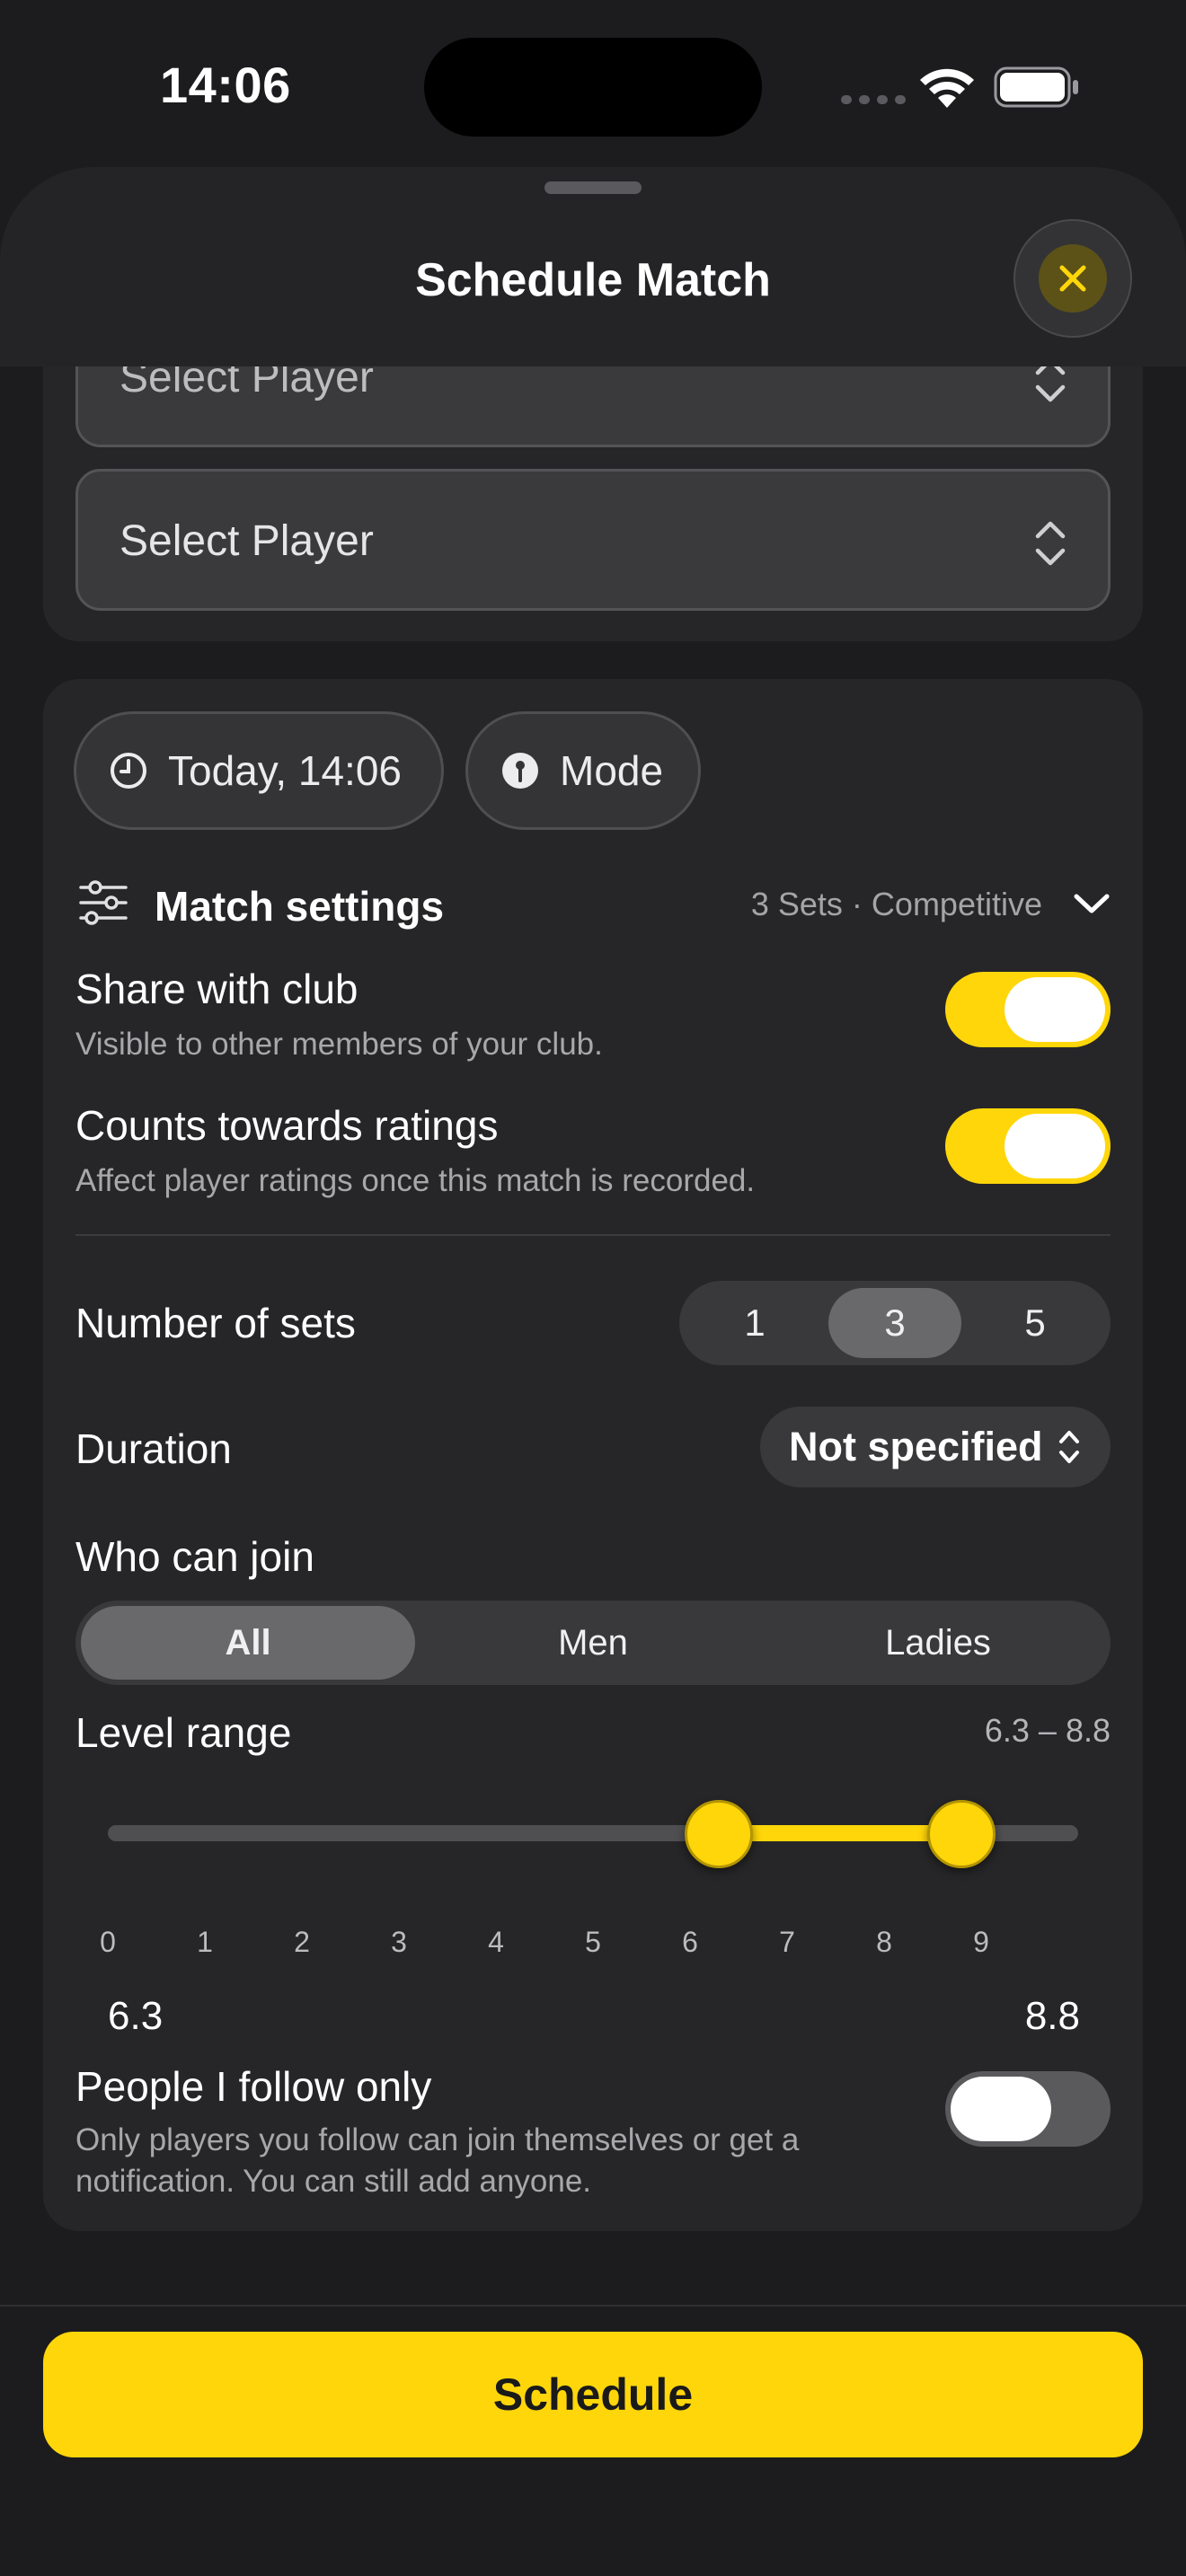  What do you see at coordinates (1052, 2016) in the screenshot?
I see `level-range-max-value: 8.8` at bounding box center [1052, 2016].